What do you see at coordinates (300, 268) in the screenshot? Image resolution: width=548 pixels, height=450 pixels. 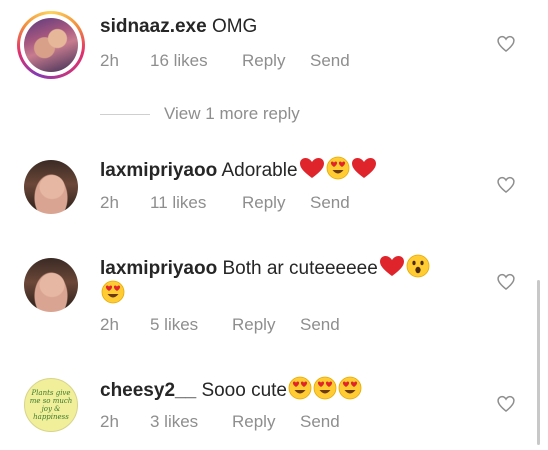 I see `comment-body: Both ar cuteeeeee` at bounding box center [300, 268].